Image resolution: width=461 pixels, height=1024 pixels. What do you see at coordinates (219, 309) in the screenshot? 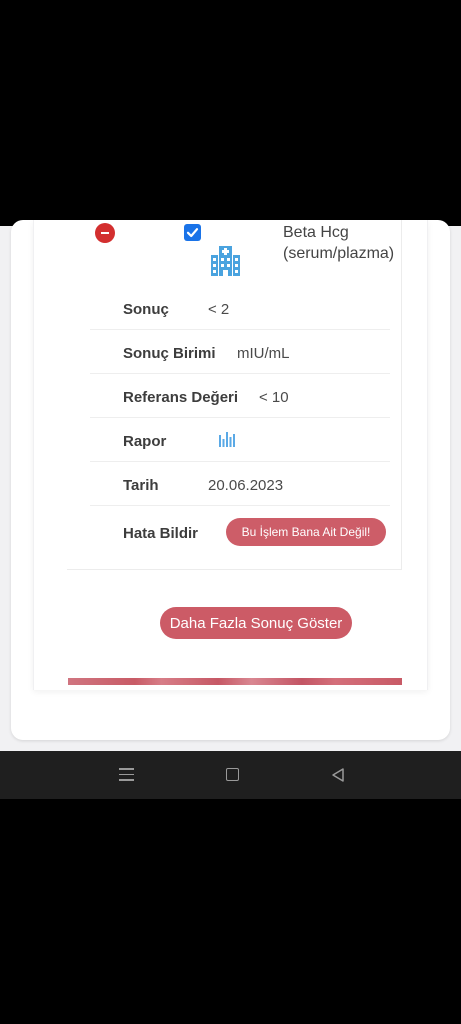
I see `field-value: < 2` at bounding box center [219, 309].